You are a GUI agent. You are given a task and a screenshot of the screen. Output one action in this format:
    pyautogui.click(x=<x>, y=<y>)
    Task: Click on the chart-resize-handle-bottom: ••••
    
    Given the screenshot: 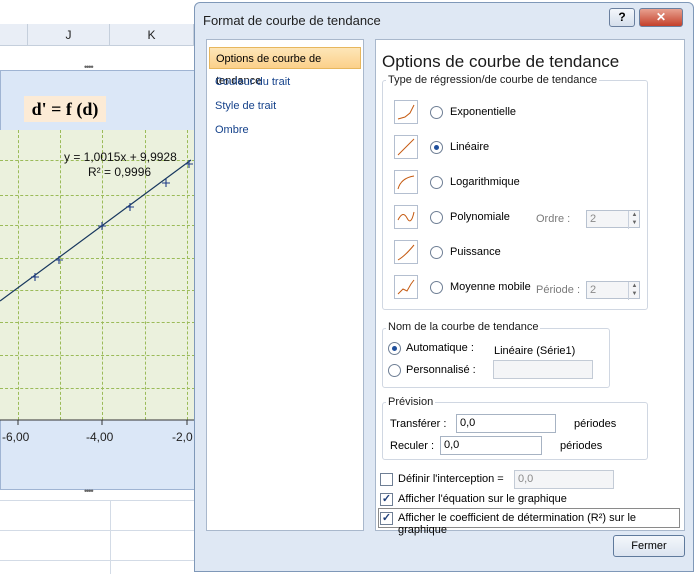 What is the action you would take?
    pyautogui.click(x=89, y=491)
    